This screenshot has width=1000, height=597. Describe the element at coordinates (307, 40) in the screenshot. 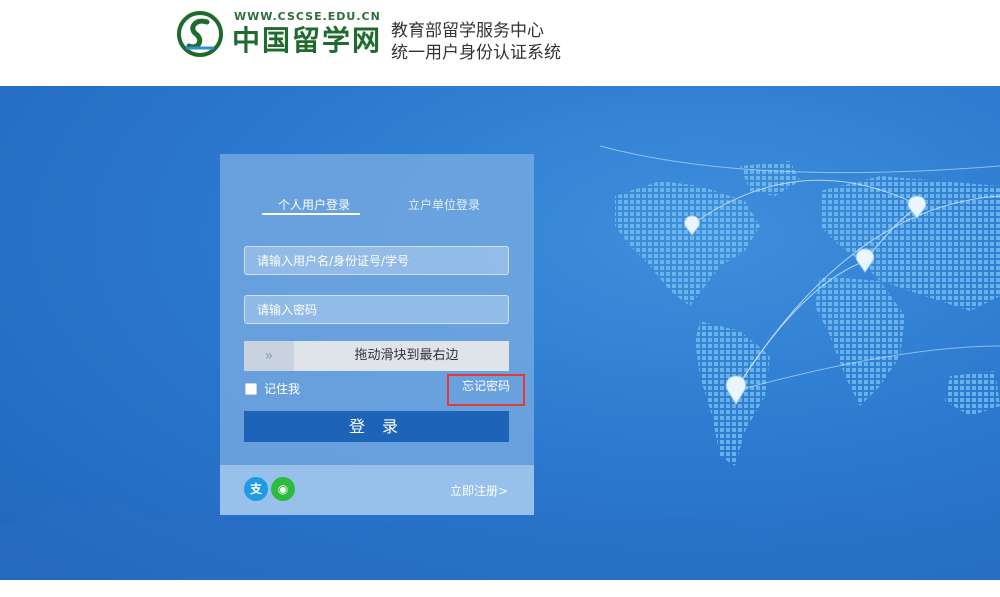

I see `brand-name: 中国留学网` at that location.